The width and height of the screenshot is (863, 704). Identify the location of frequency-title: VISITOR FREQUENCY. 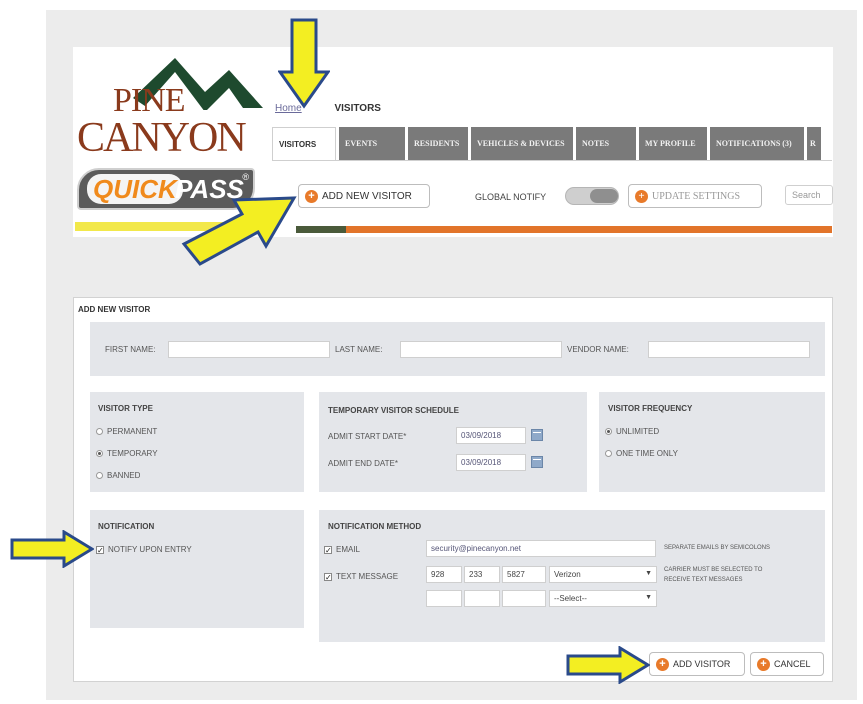
(650, 408).